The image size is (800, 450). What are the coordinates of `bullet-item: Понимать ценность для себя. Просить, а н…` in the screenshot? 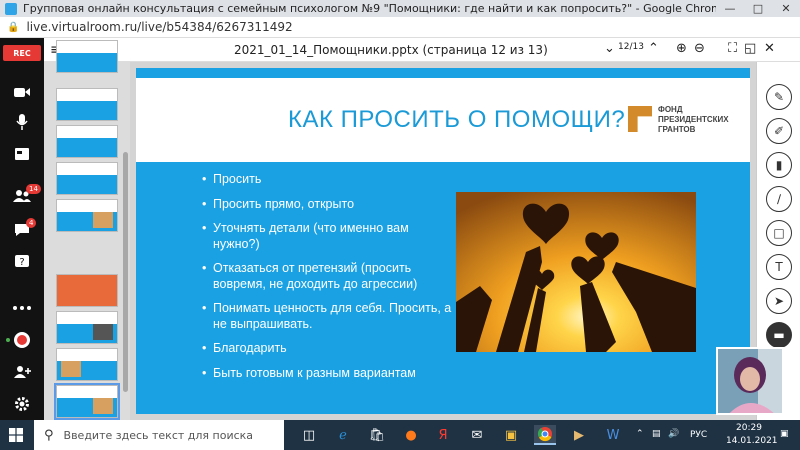 It's located at (327, 316).